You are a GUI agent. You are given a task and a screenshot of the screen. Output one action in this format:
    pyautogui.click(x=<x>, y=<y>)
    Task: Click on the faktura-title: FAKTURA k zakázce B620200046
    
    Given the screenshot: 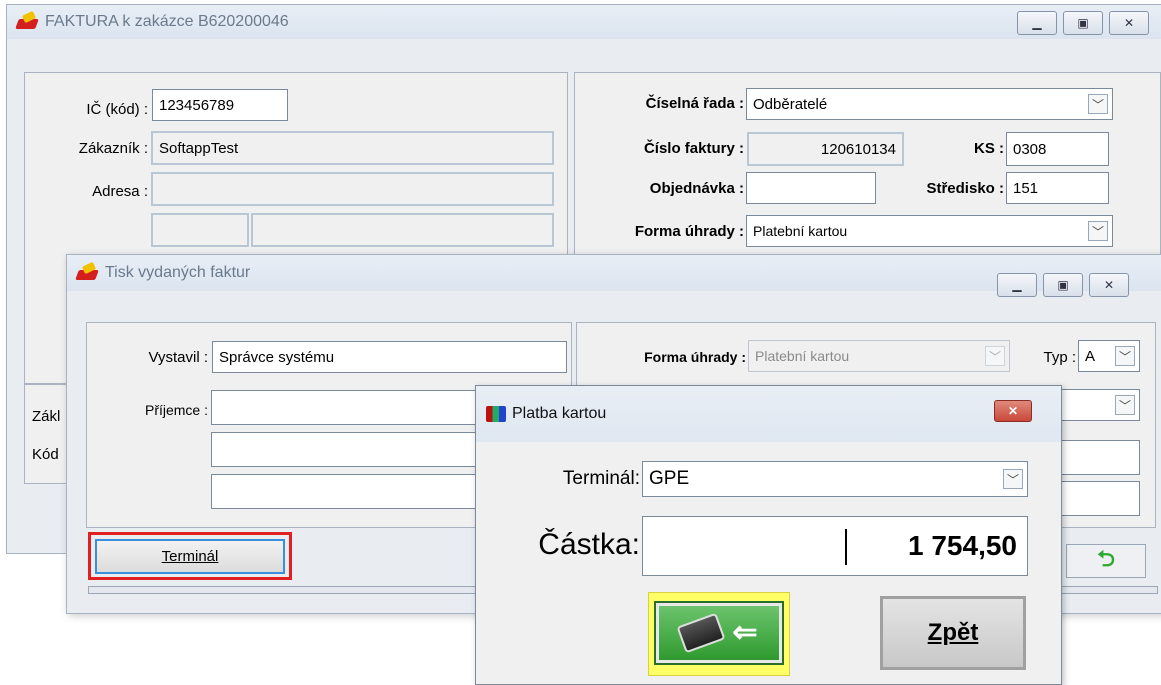 What is the action you would take?
    pyautogui.click(x=167, y=21)
    